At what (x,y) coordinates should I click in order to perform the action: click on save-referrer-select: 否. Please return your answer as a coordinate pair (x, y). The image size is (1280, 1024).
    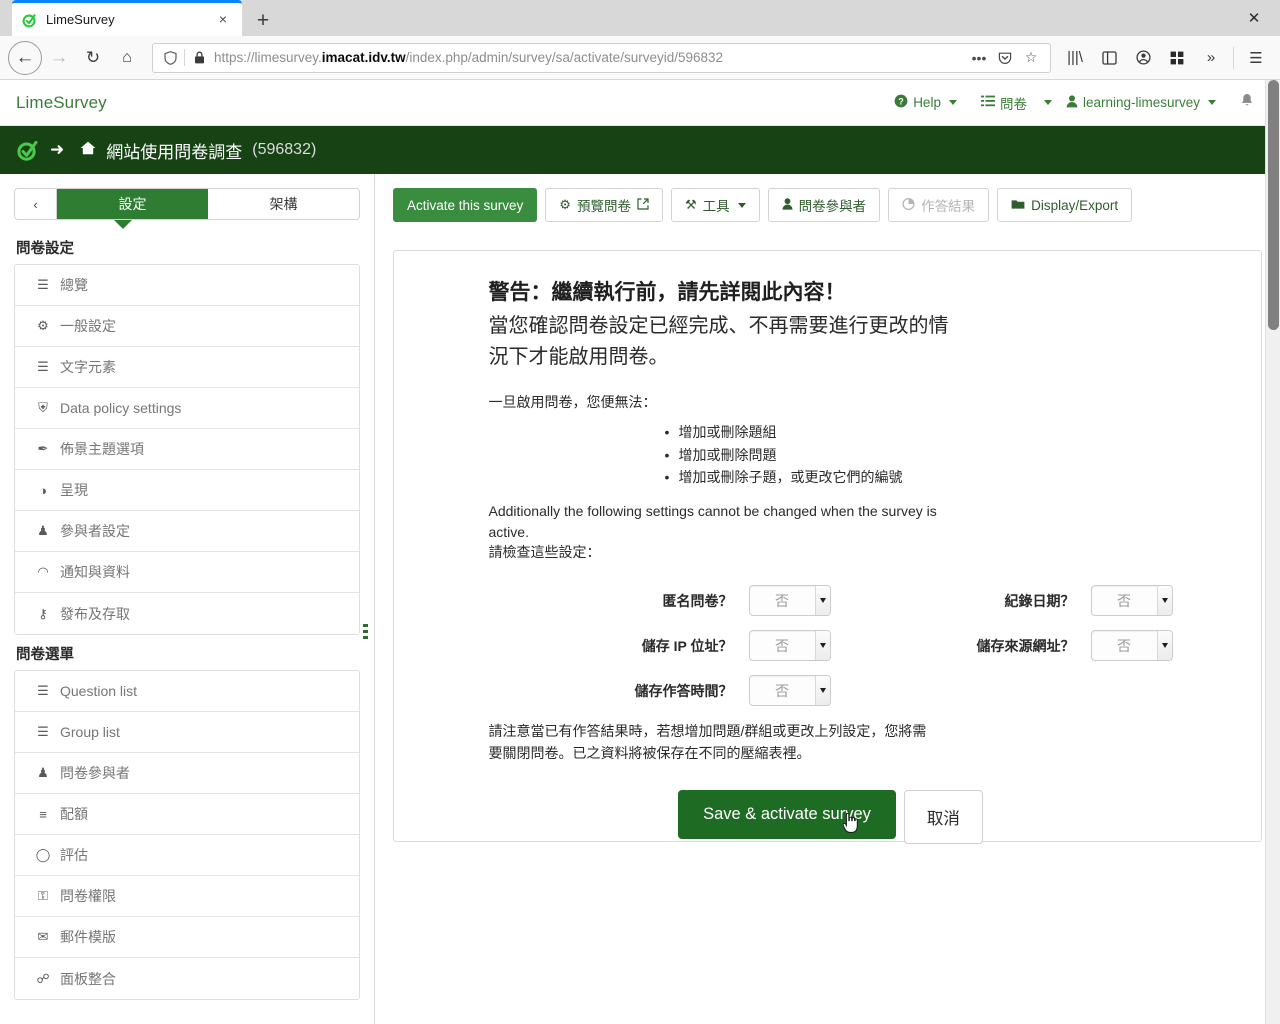
    Looking at the image, I should click on (1131, 646).